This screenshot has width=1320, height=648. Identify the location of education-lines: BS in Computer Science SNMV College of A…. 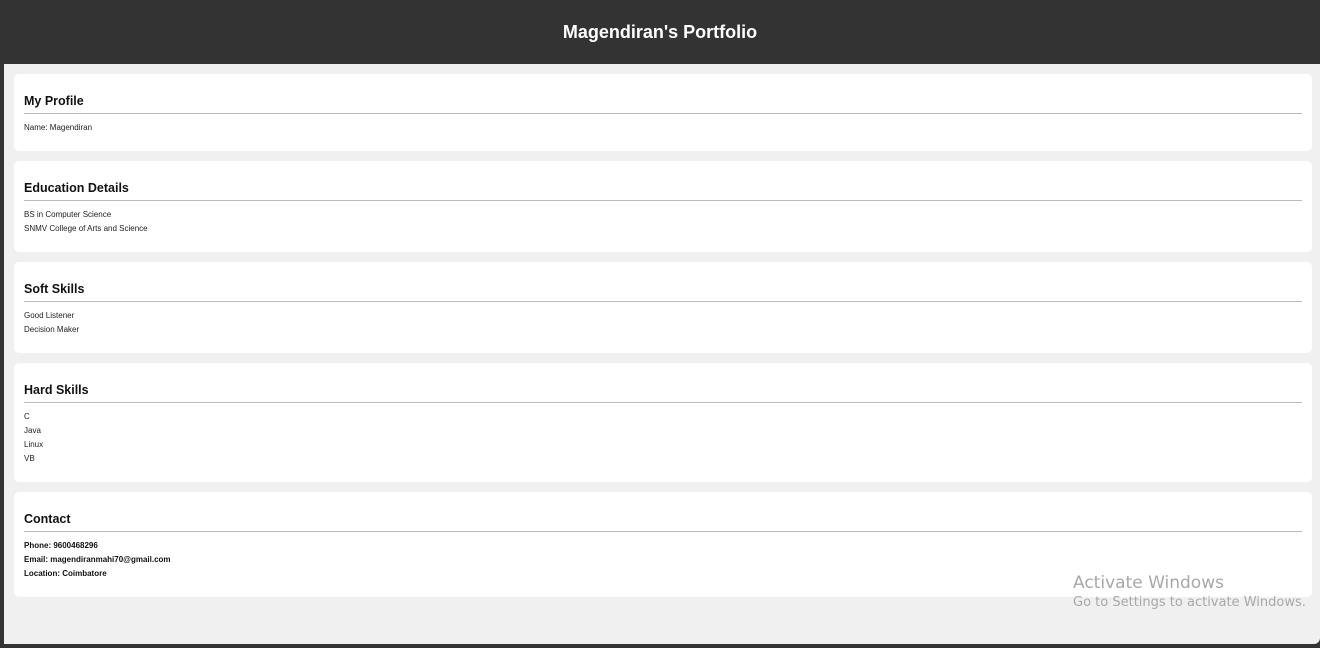
(86, 222).